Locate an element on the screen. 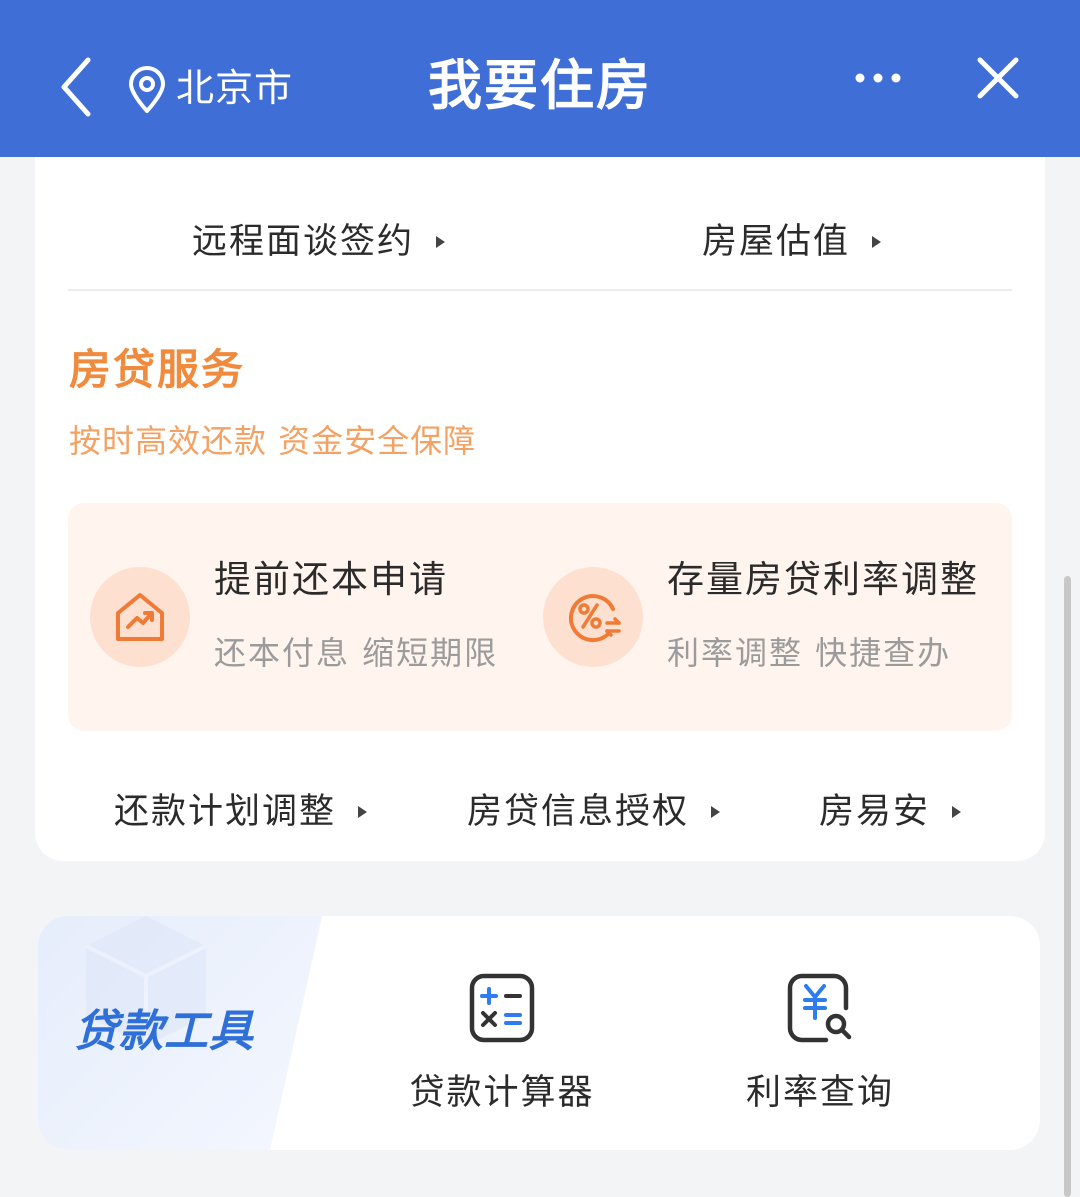 This screenshot has height=1197, width=1080. promo-subtitle: 还本付息 缩短期限 is located at coordinates (356, 653).